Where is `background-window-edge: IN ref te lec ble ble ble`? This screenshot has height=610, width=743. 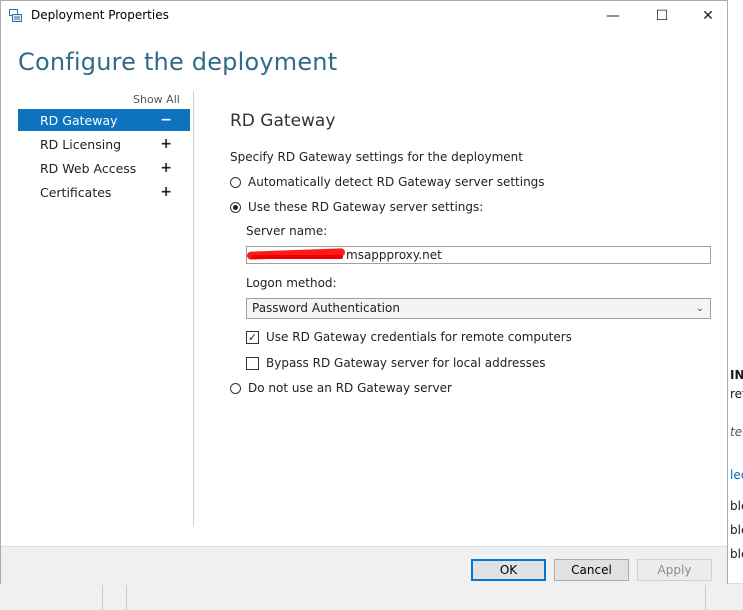 background-window-edge: IN ref te lec ble ble ble is located at coordinates (735, 304).